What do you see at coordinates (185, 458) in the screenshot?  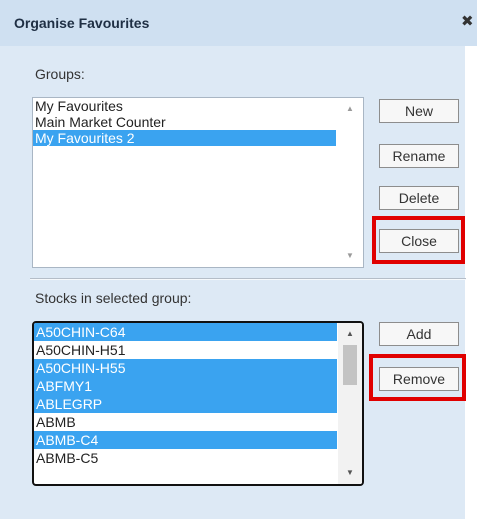 I see `stock-list-item: ABMB-C5` at bounding box center [185, 458].